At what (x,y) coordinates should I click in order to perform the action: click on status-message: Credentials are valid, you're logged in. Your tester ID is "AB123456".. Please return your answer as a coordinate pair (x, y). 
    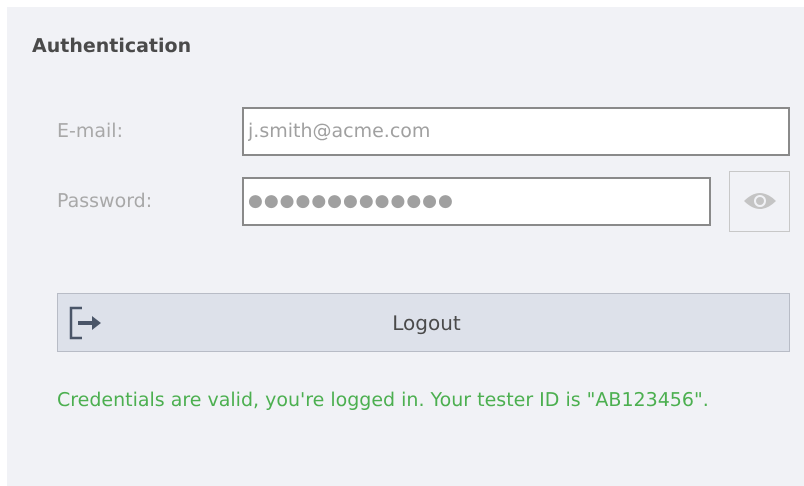
    Looking at the image, I should click on (383, 400).